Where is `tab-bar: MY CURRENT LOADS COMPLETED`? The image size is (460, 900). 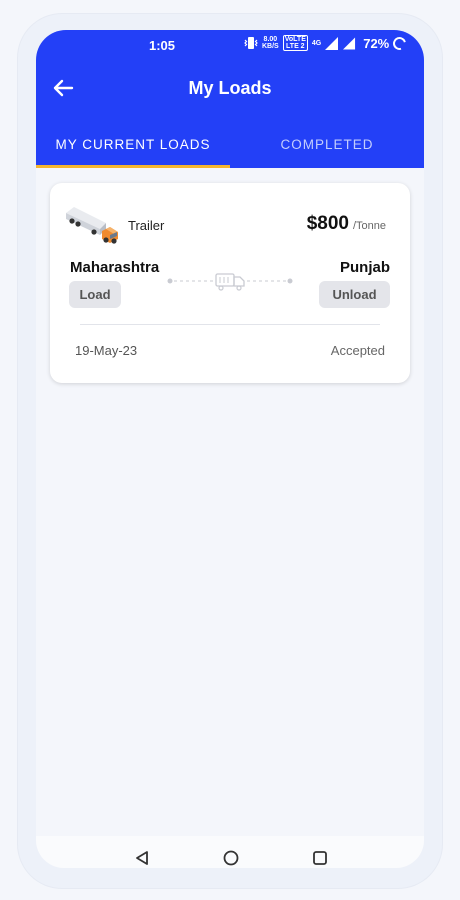
tab-bar: MY CURRENT LOADS COMPLETED is located at coordinates (230, 147).